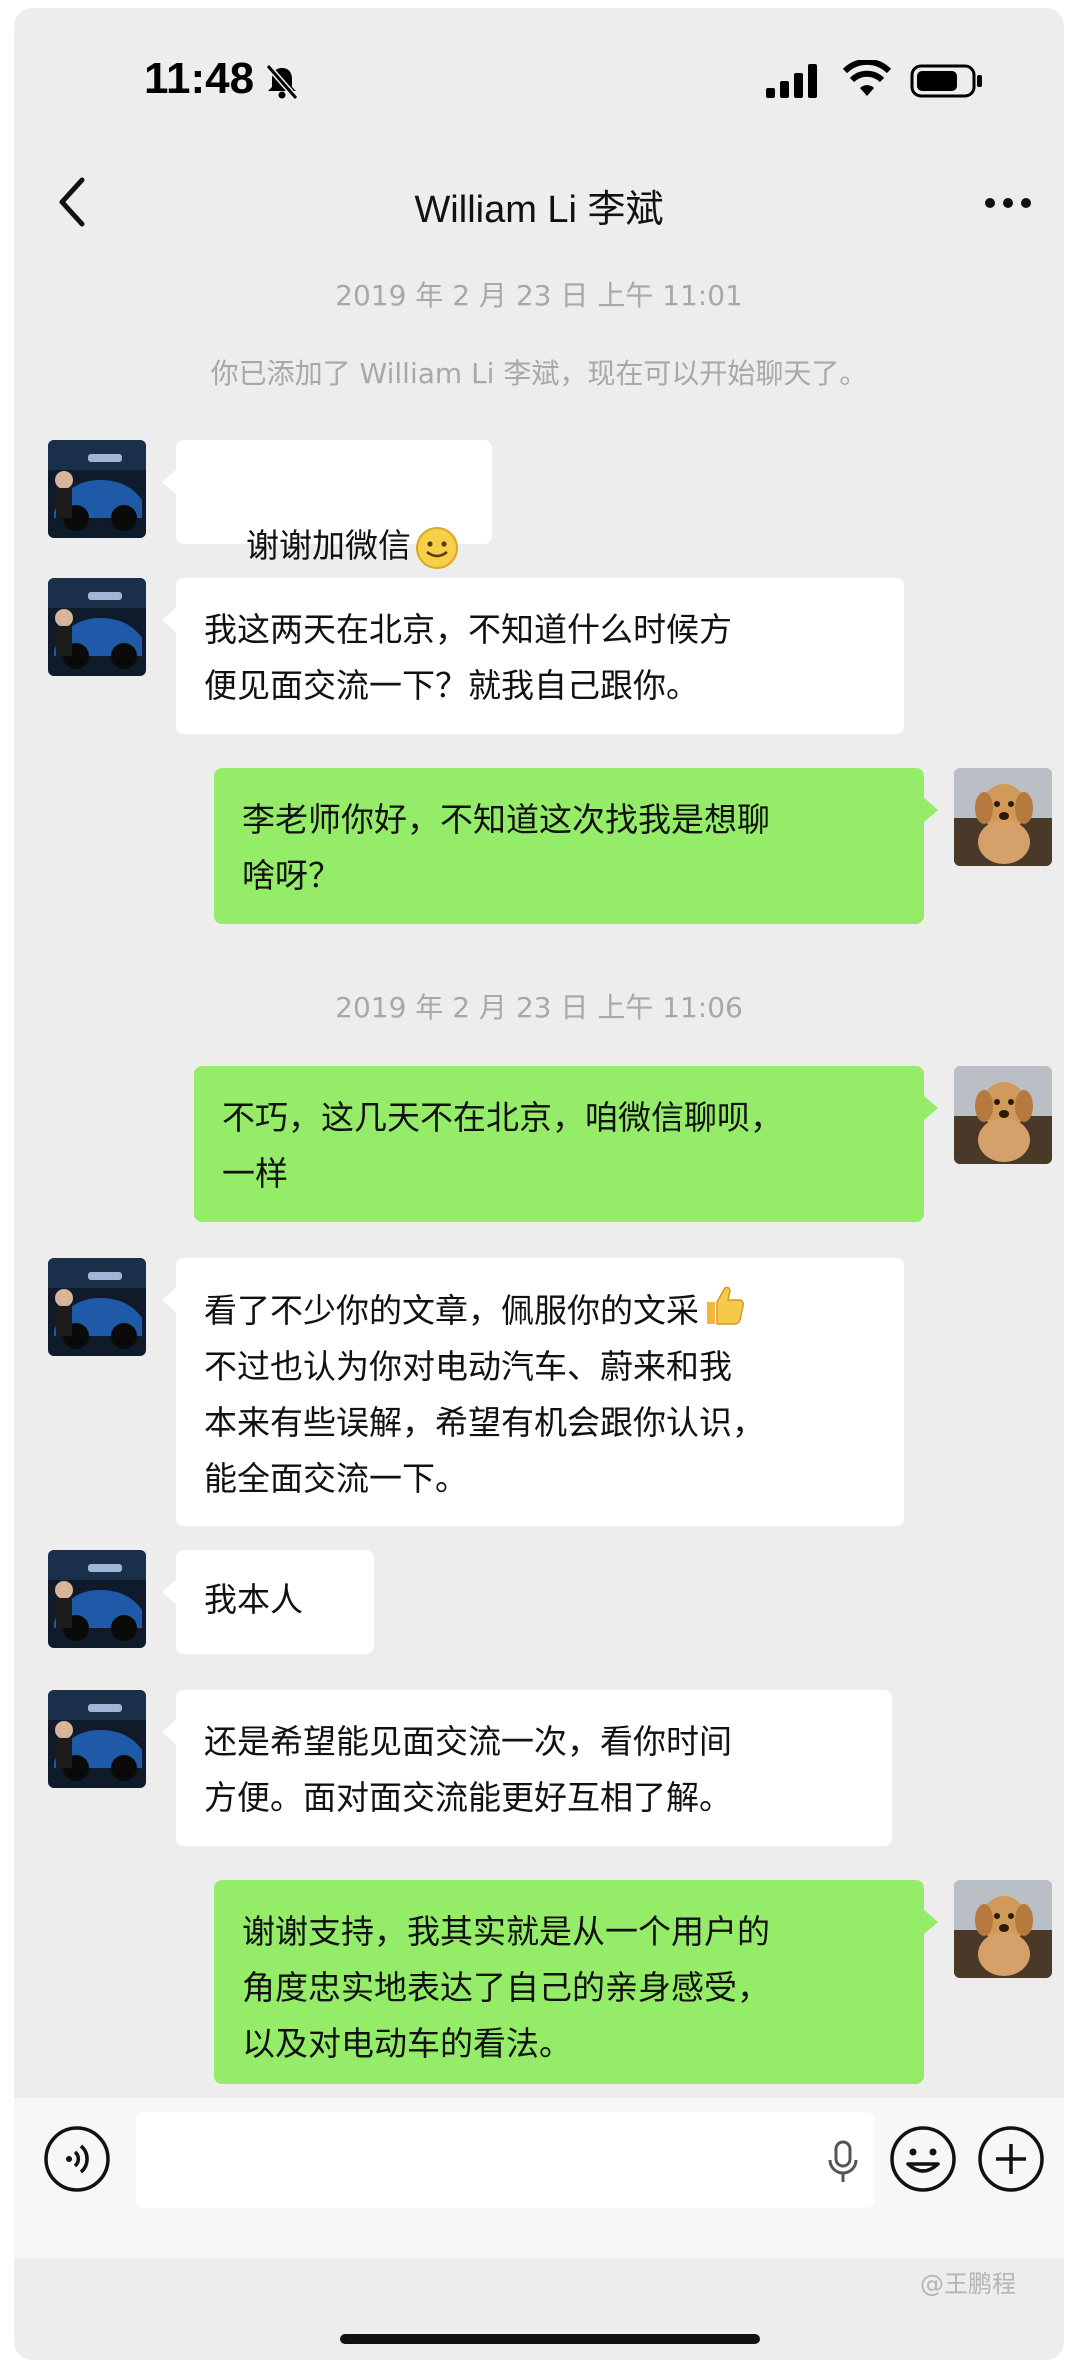 Image resolution: width=1080 pixels, height=2376 pixels. What do you see at coordinates (268, 1602) in the screenshot?
I see `incoming-message: 我本人` at bounding box center [268, 1602].